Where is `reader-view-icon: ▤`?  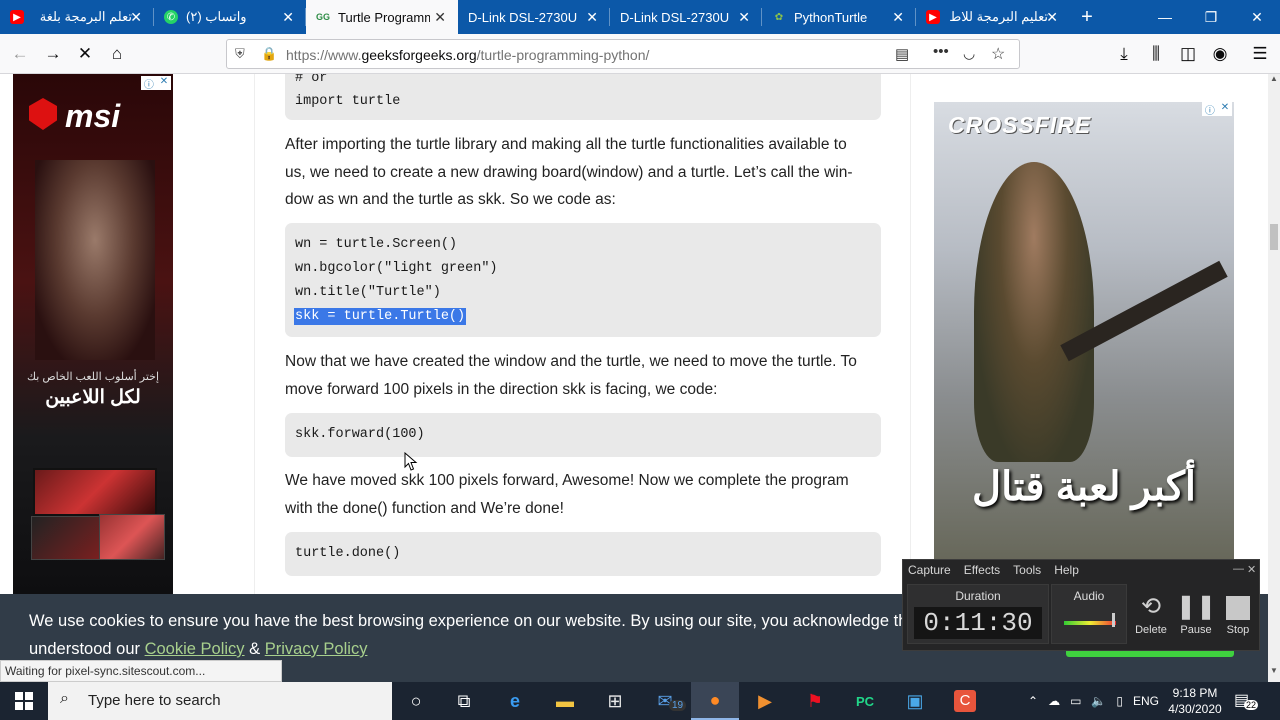
reader-view-icon: ▤ is located at coordinates (902, 54).